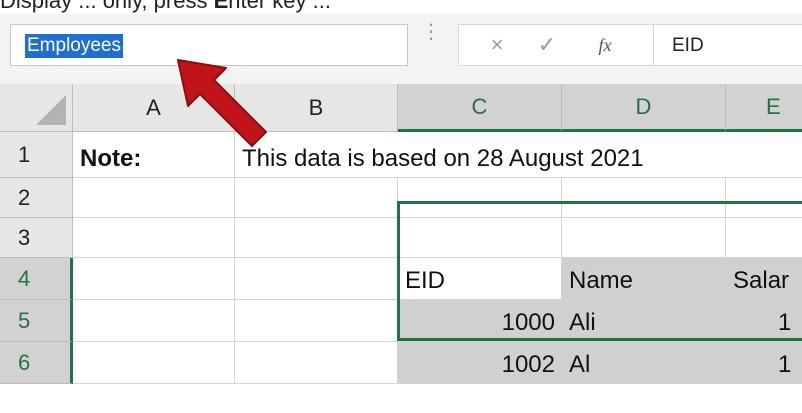 The height and width of the screenshot is (413, 802). What do you see at coordinates (644, 155) in the screenshot?
I see `cell-d1` at bounding box center [644, 155].